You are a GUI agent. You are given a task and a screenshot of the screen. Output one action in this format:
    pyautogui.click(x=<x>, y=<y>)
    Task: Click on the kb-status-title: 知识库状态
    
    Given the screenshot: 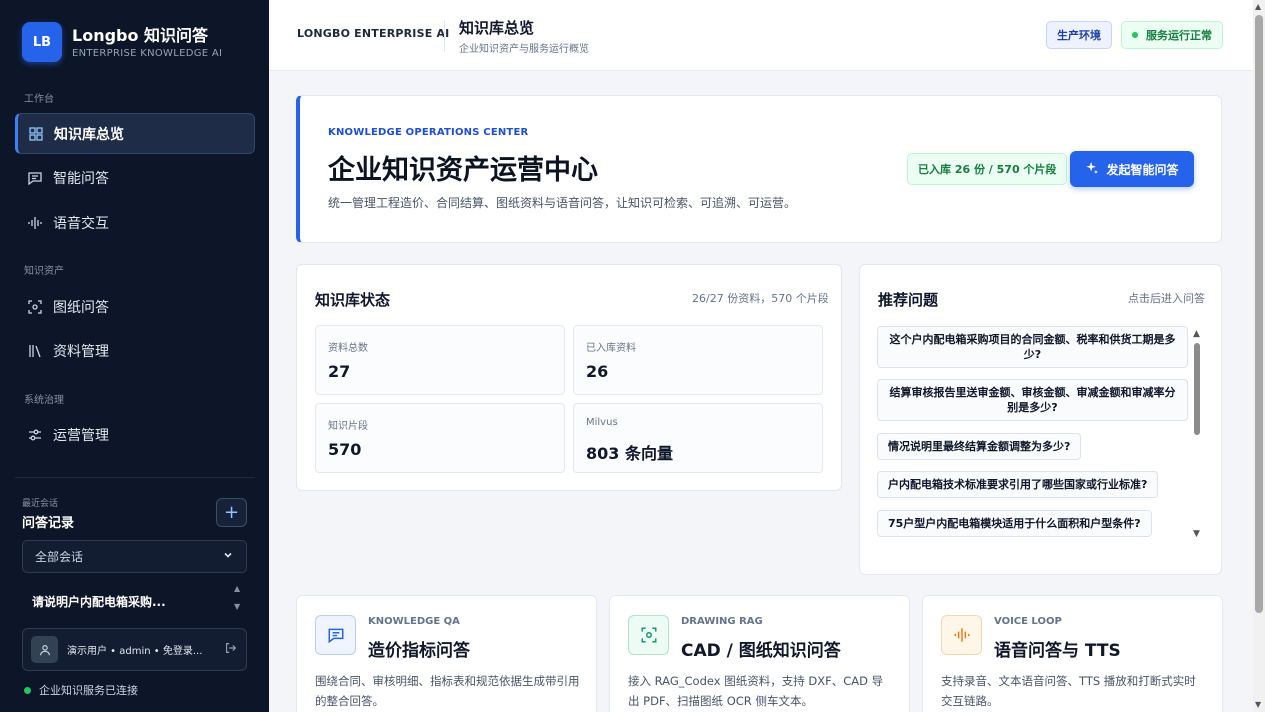 What is the action you would take?
    pyautogui.click(x=353, y=300)
    